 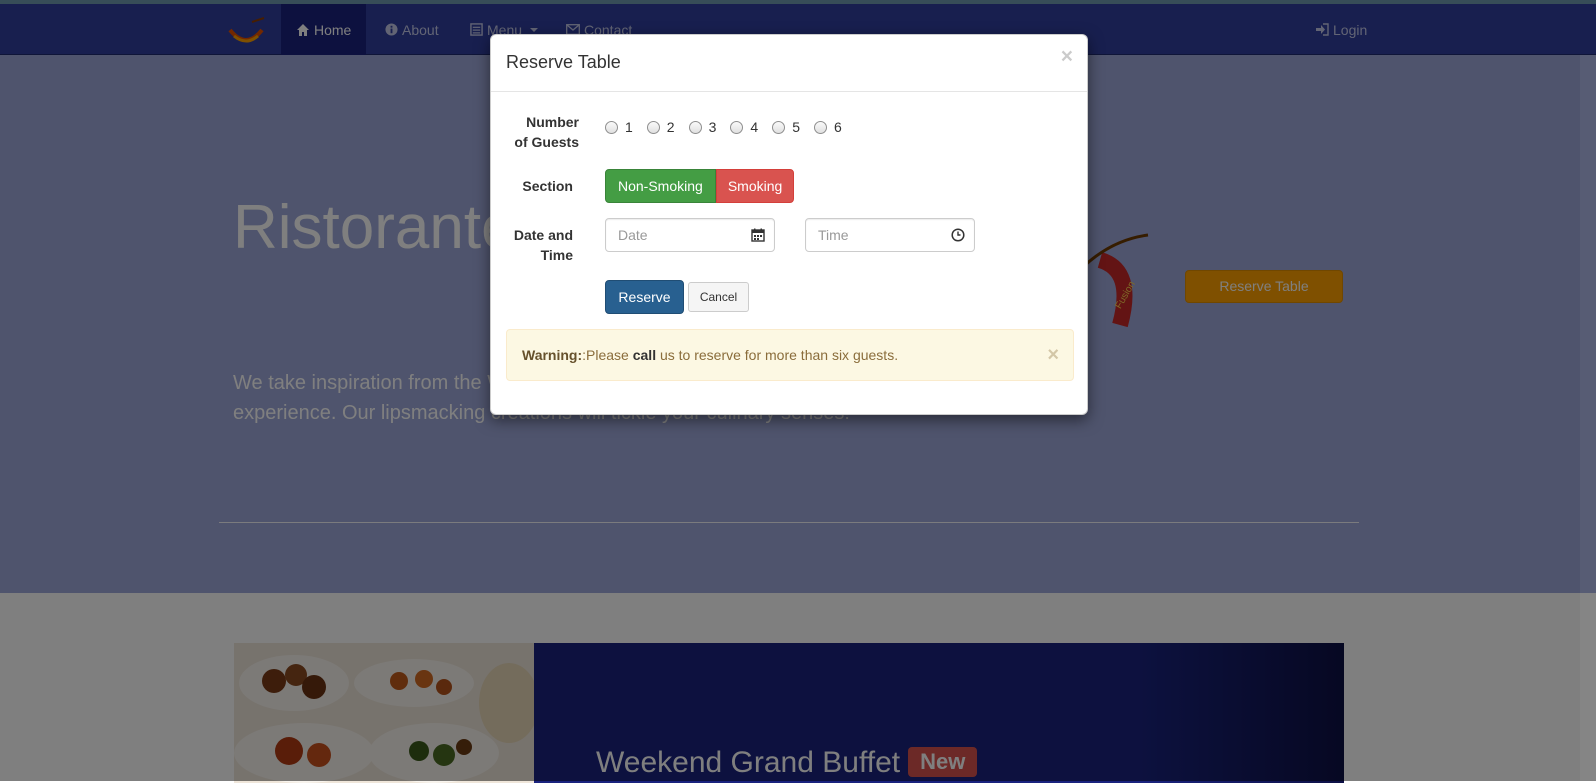 What do you see at coordinates (538, 132) in the screenshot?
I see `guests-label: Number of Guests` at bounding box center [538, 132].